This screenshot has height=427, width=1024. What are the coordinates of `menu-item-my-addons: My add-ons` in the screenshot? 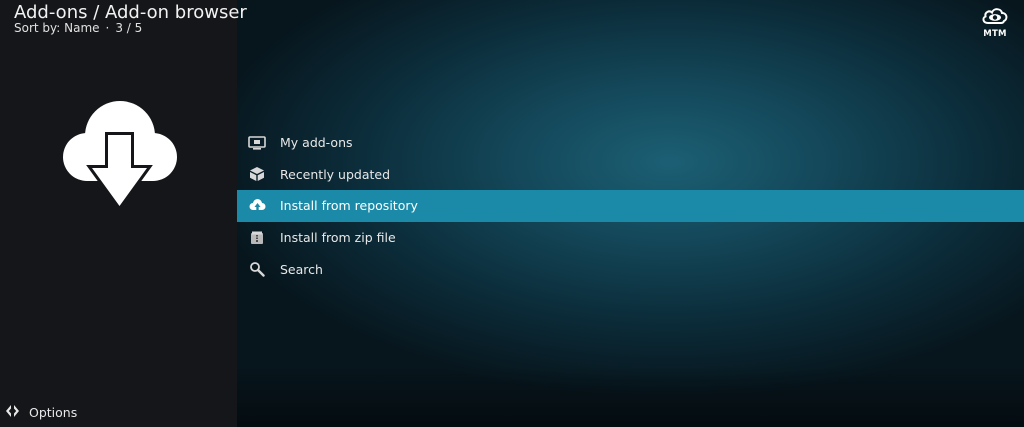 It's located at (630, 143).